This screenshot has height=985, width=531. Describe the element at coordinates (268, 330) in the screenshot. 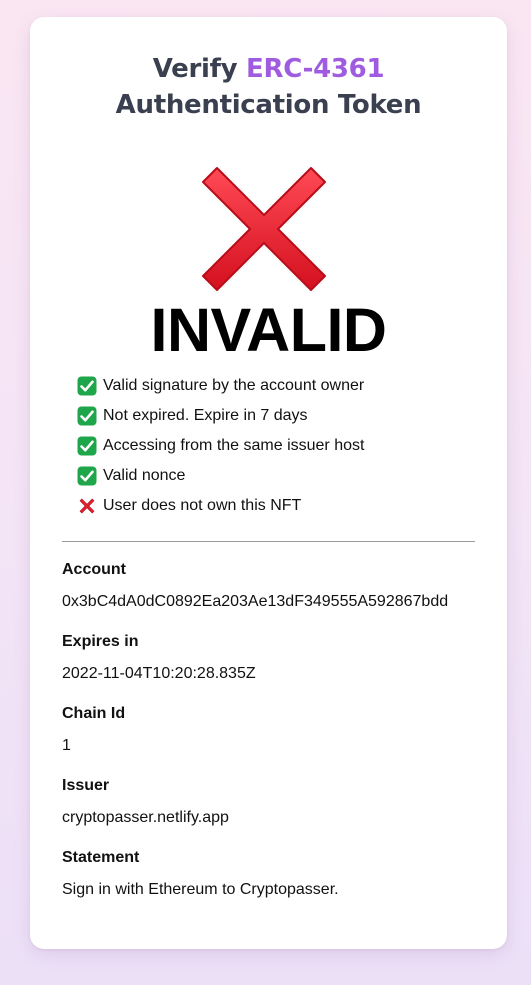

I see `status-text: INVALID` at that location.